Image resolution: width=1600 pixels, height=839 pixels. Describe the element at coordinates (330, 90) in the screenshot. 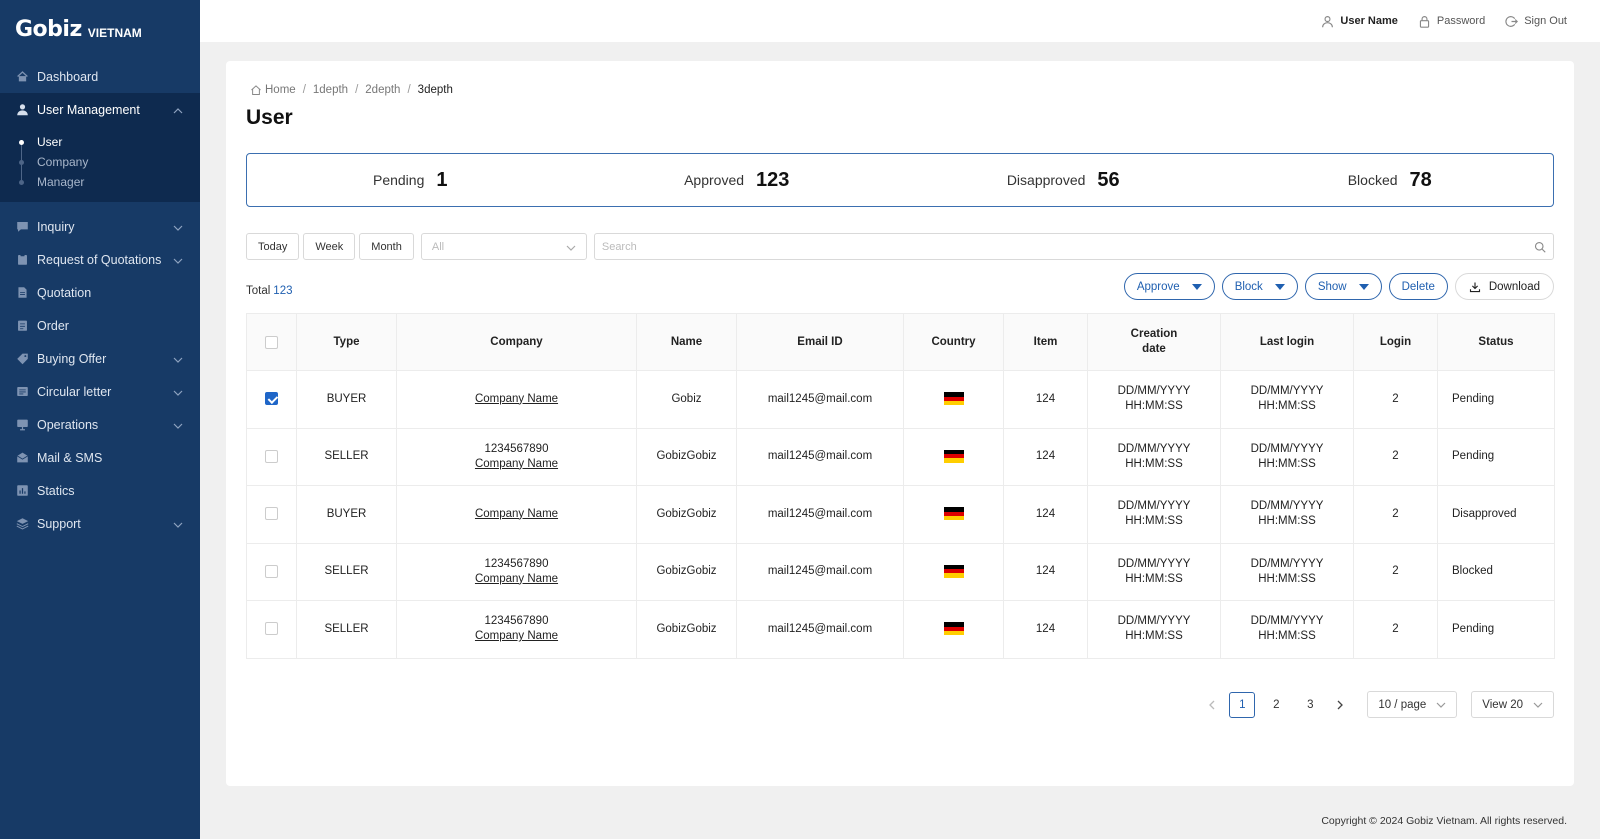

I see `breadcrumb-1depth: 1depth` at that location.